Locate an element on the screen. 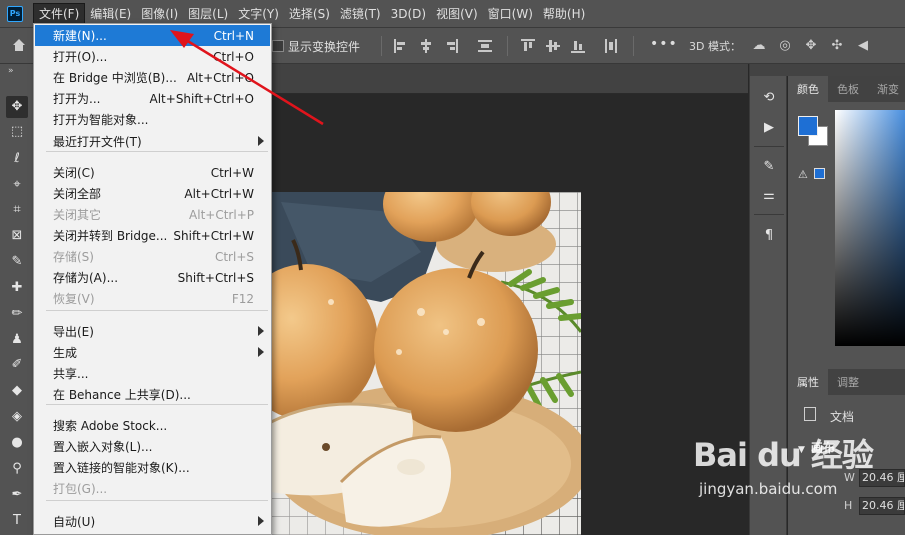 The height and width of the screenshot is (535, 905). adjust-sliders-icon: ⚌ is located at coordinates (769, 196).